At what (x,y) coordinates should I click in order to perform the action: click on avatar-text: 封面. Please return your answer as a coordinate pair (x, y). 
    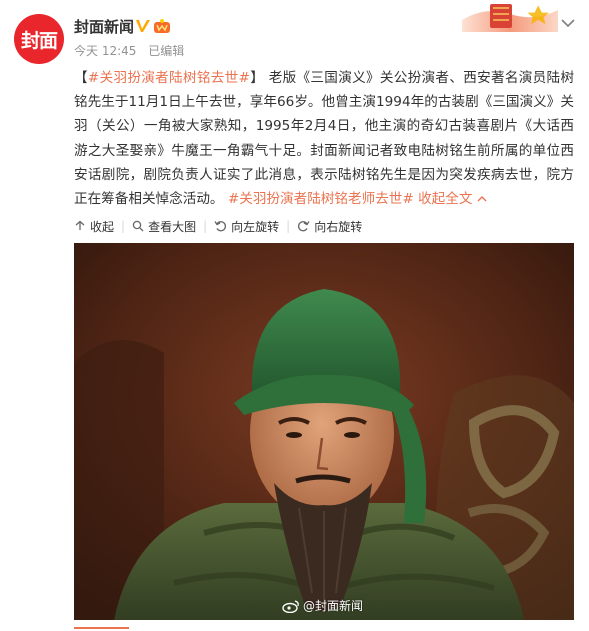
    Looking at the image, I should click on (39, 40).